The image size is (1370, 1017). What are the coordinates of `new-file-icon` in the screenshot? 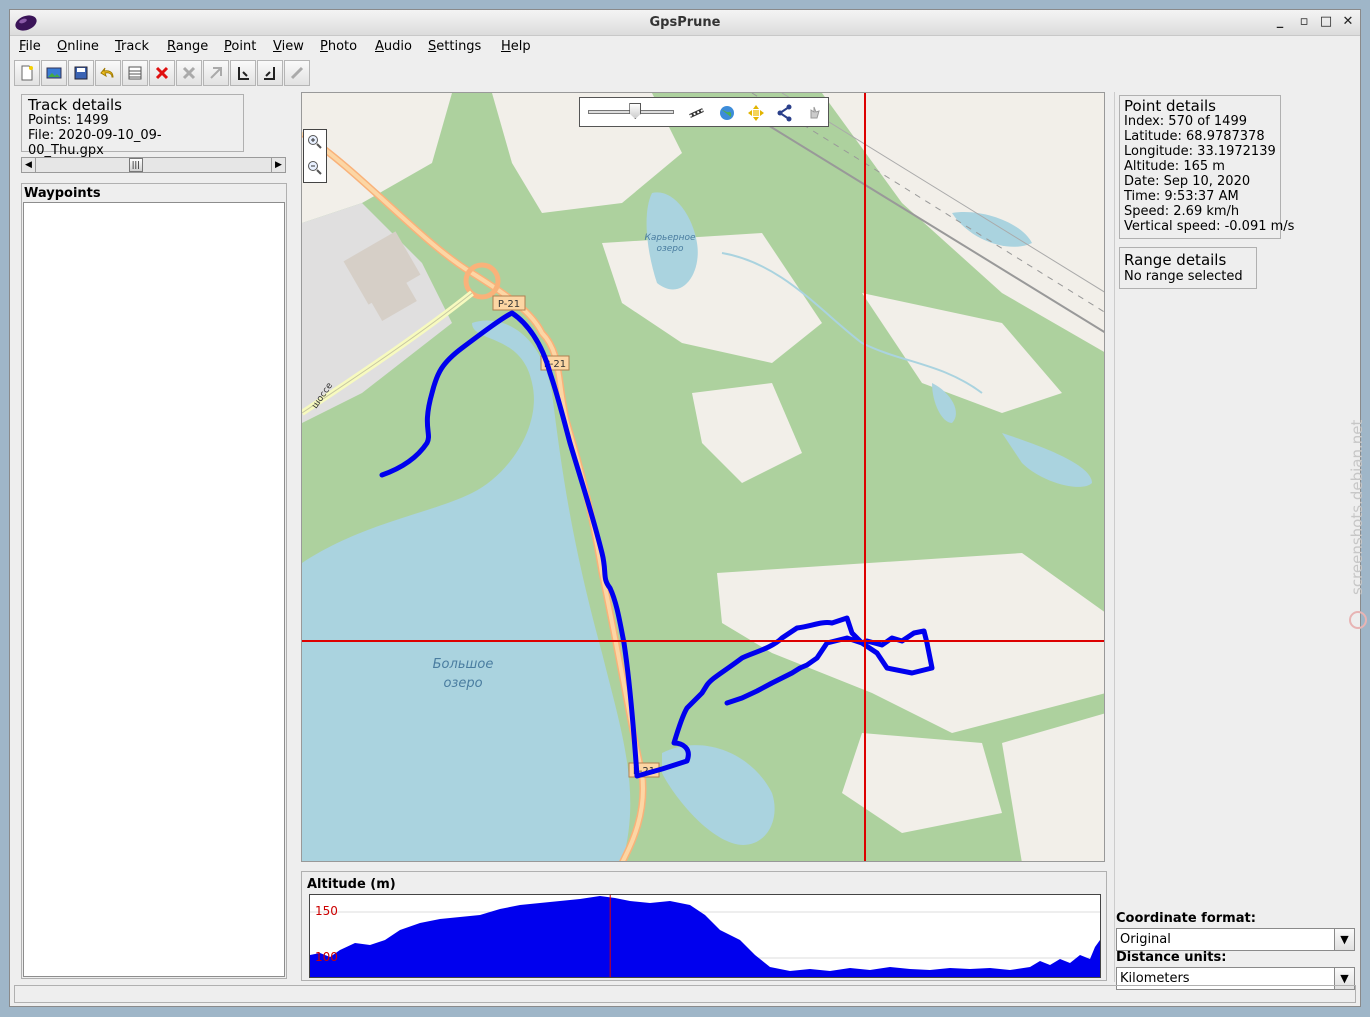 It's located at (27, 73).